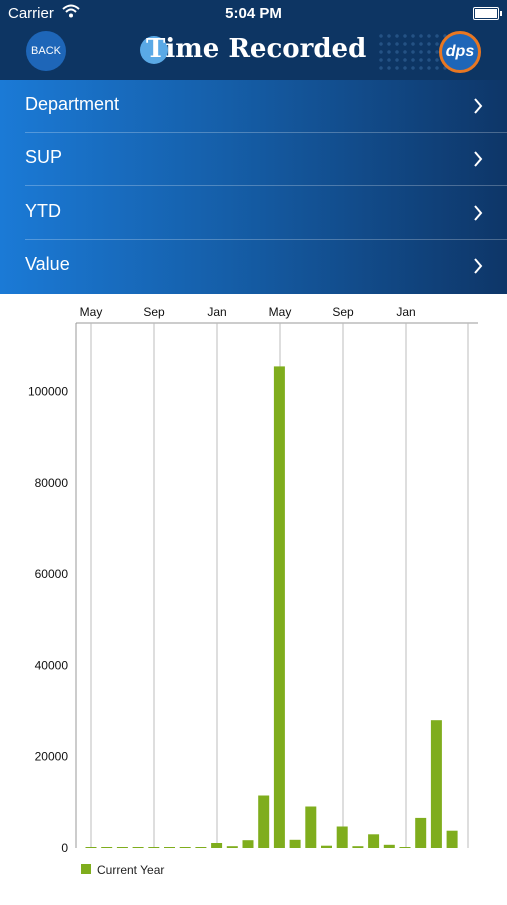 This screenshot has height=905, width=507. What do you see at coordinates (253, 266) in the screenshot?
I see `menu-item-value: Value` at bounding box center [253, 266].